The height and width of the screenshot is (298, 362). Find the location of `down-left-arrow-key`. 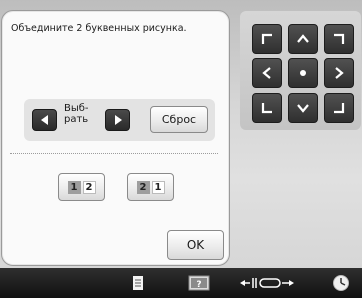

down-left-arrow-key is located at coordinates (267, 108).